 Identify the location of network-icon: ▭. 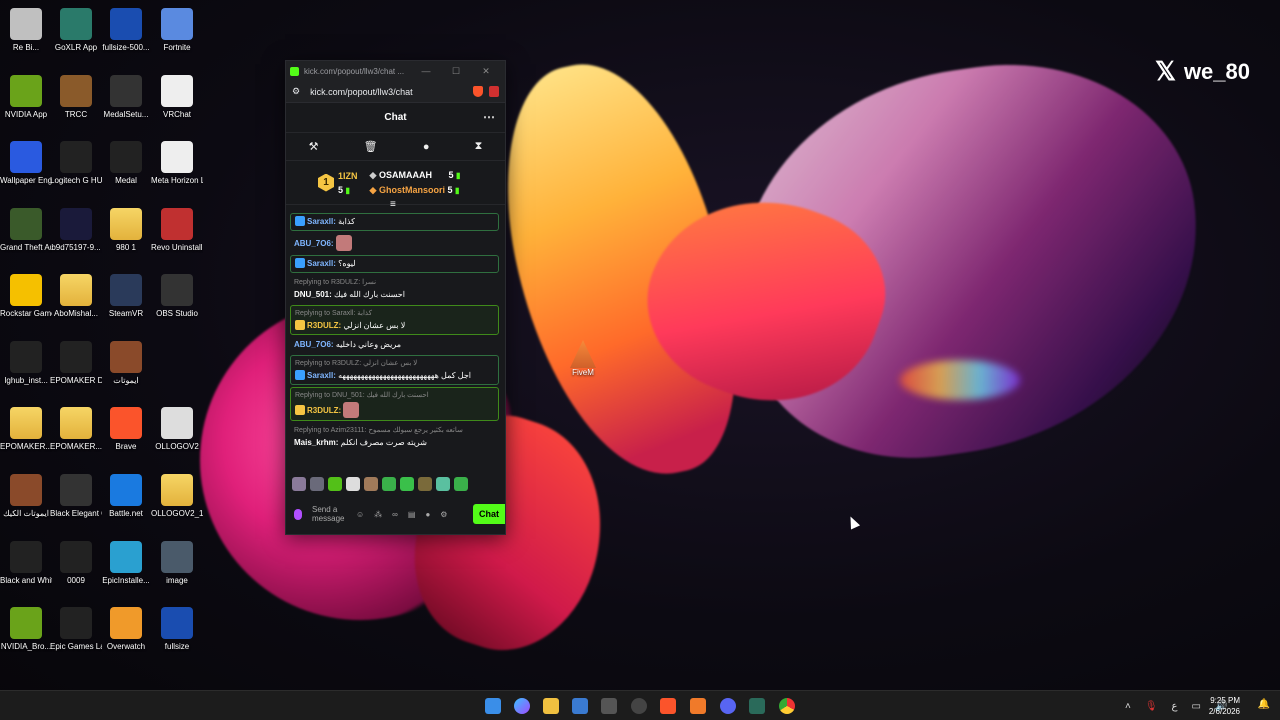
(1196, 706).